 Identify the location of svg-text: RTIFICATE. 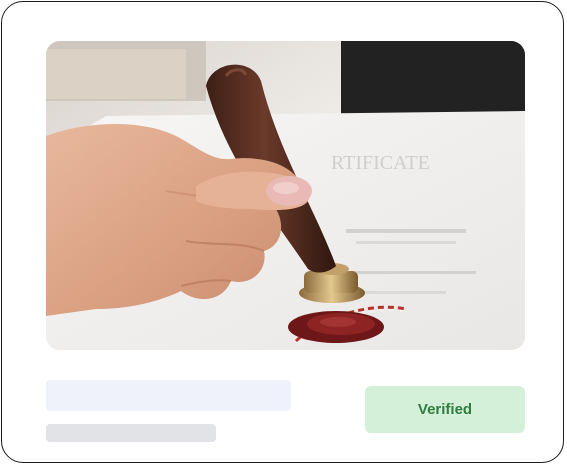
(380, 163).